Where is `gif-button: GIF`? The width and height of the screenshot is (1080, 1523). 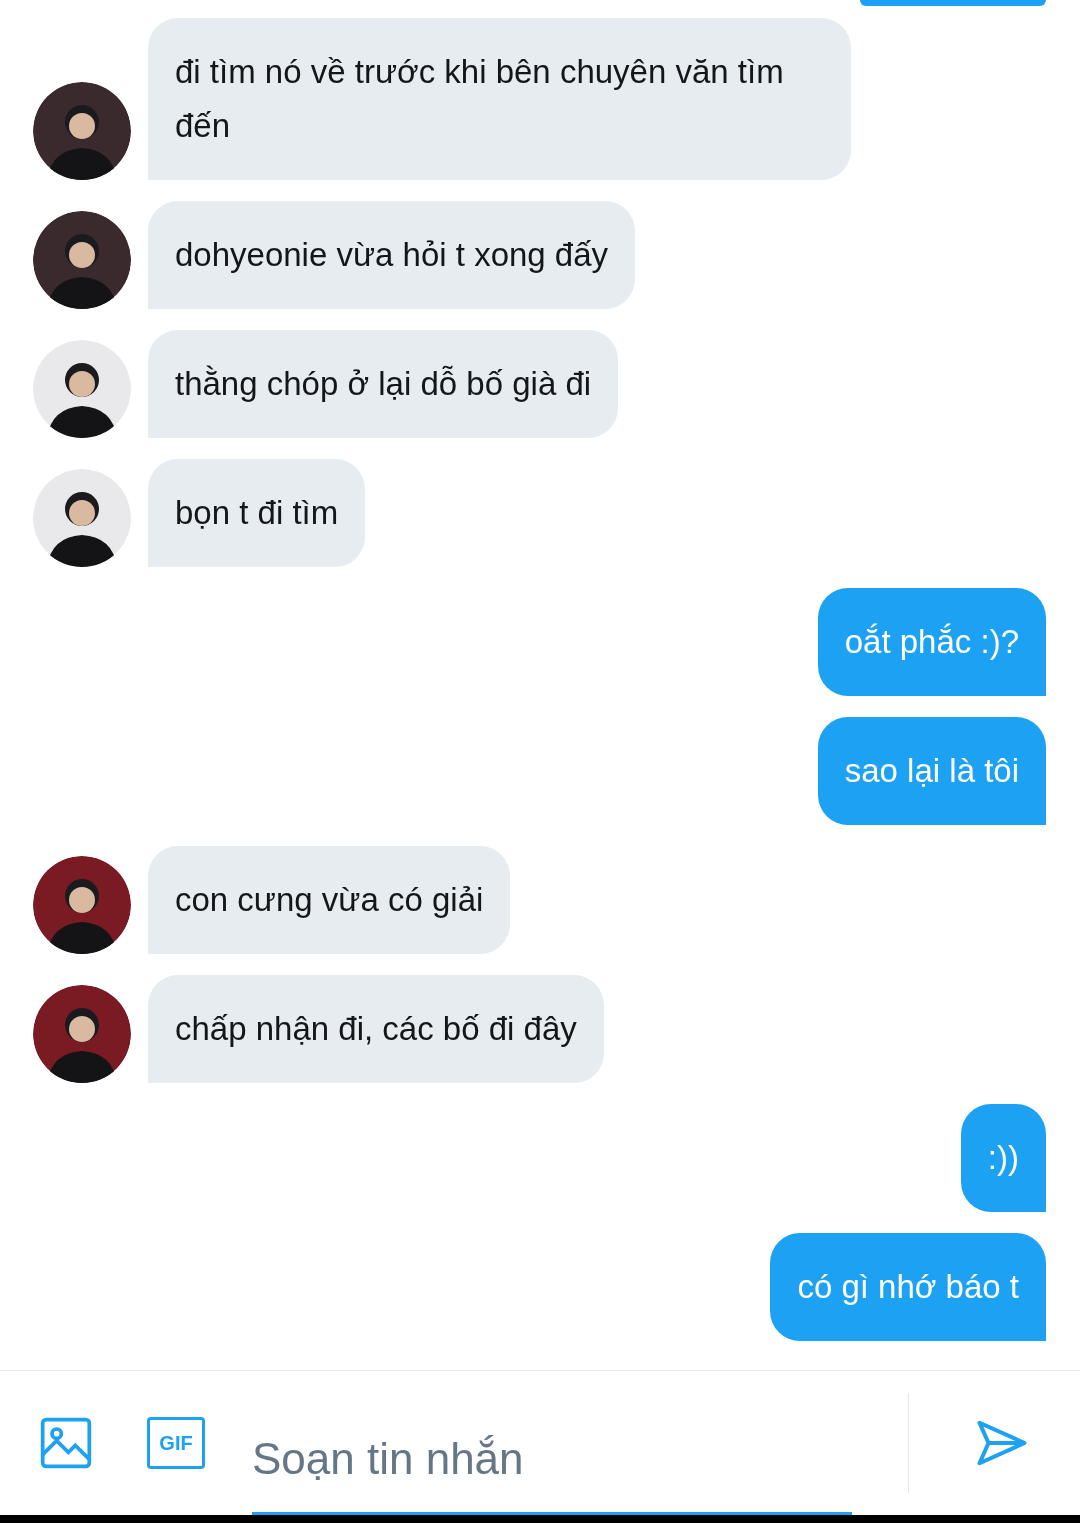
gif-button: GIF is located at coordinates (176, 1443).